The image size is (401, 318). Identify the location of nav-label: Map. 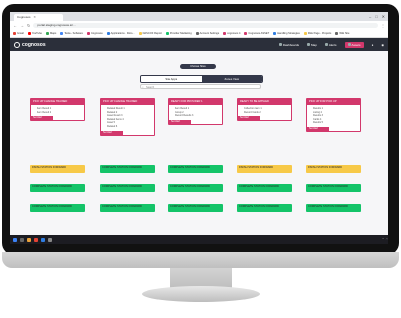
(314, 44).